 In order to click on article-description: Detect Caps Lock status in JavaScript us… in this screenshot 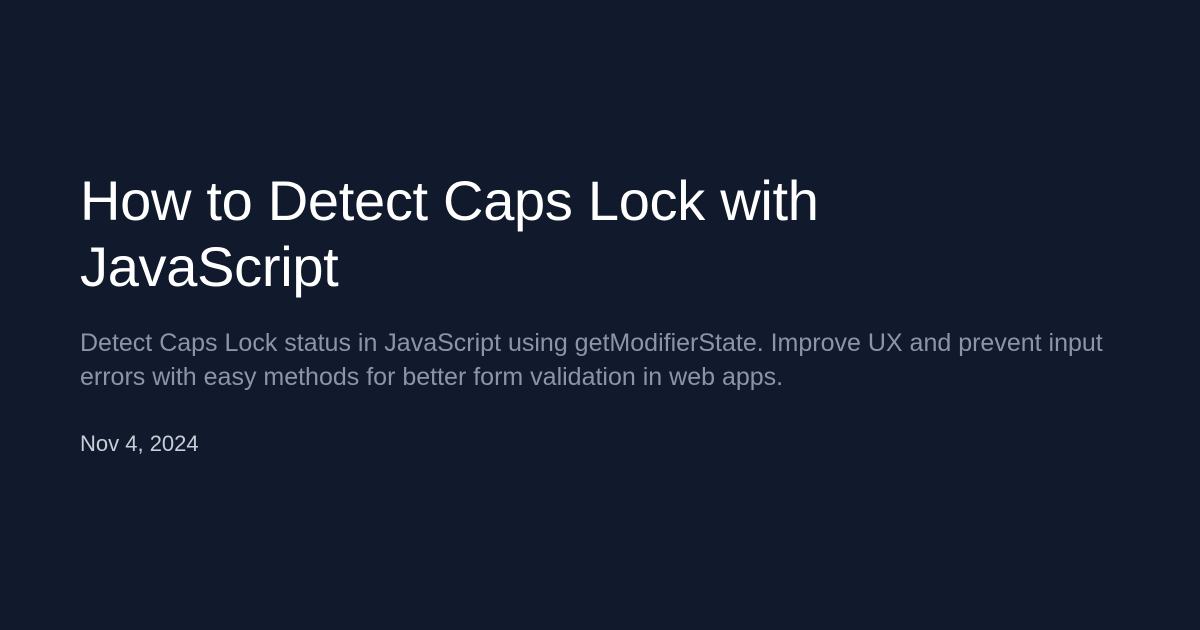, I will do `click(591, 360)`.